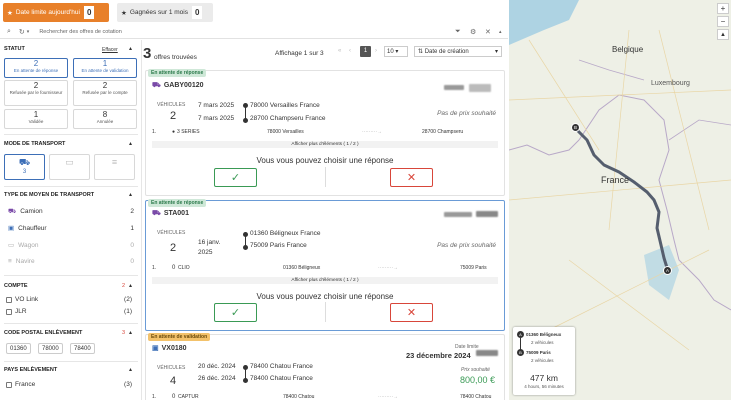  What do you see at coordinates (475, 370) in the screenshot?
I see `price-label: Prix souhaité` at bounding box center [475, 370].